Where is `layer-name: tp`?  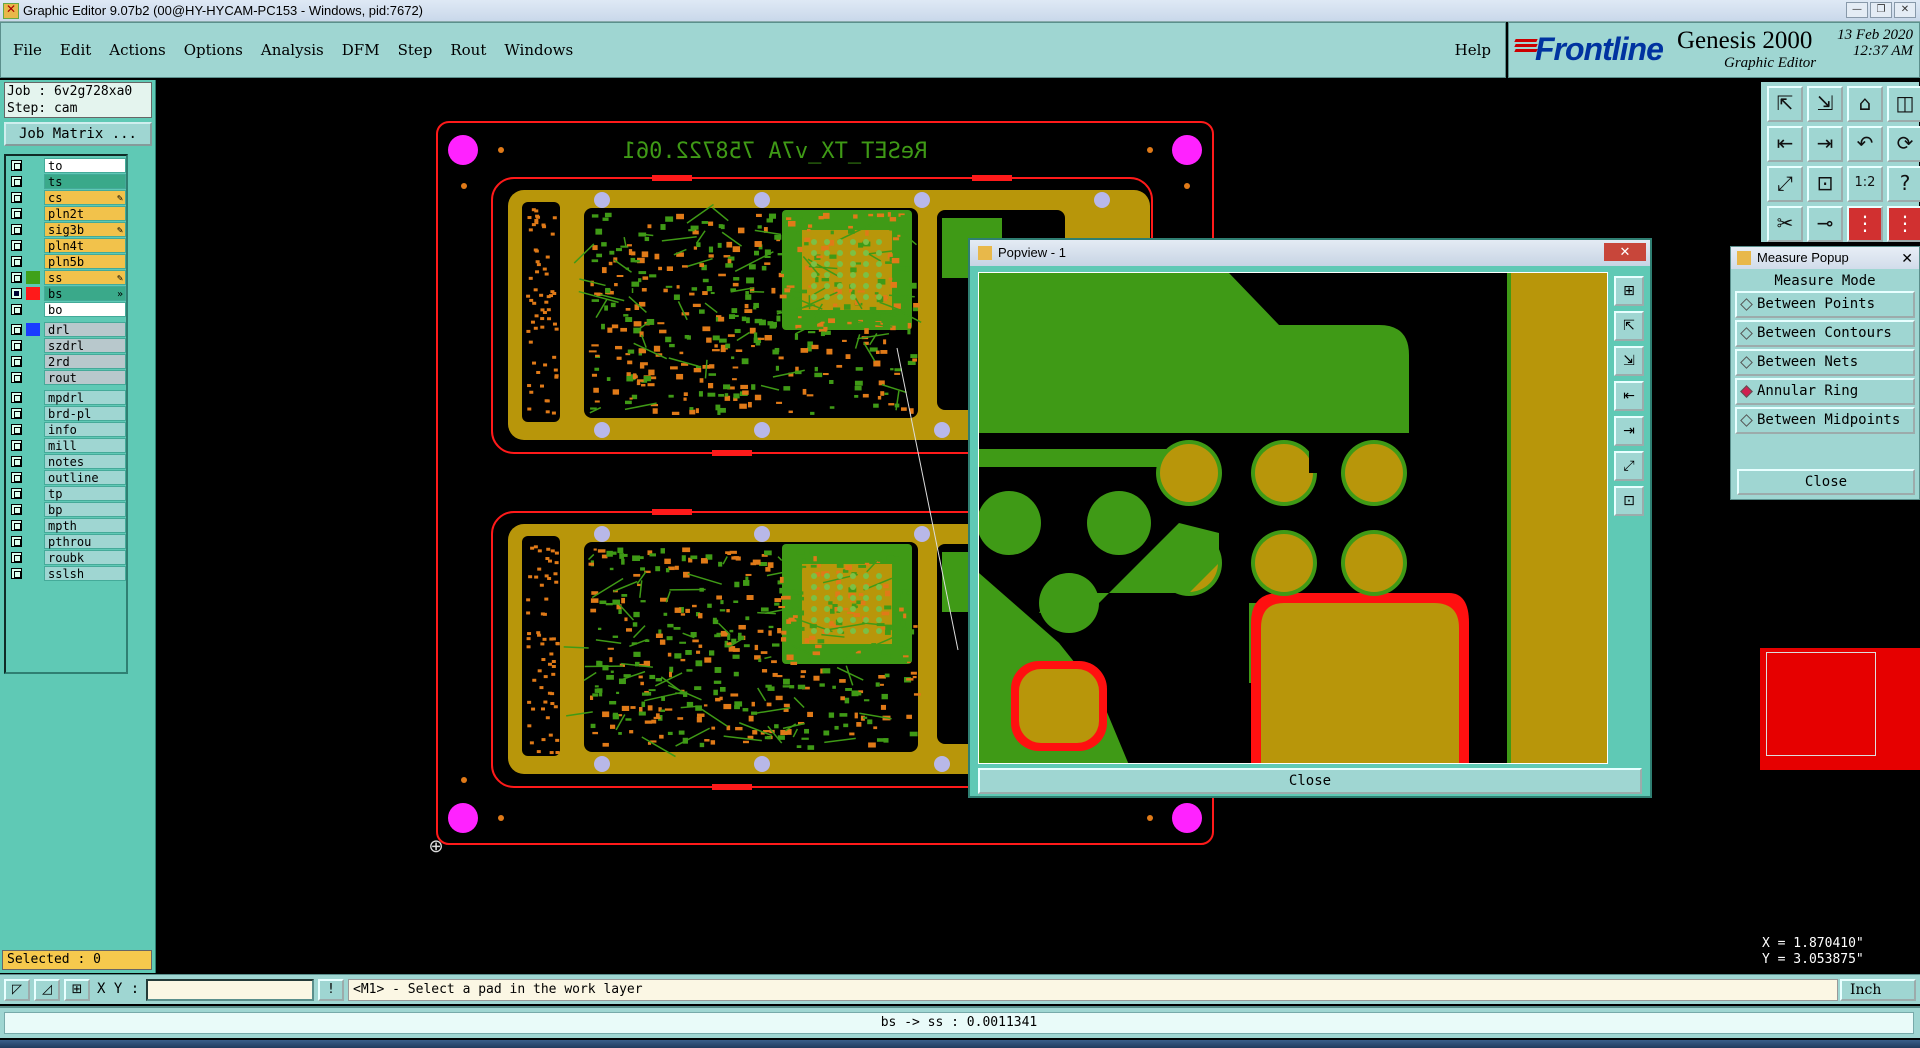
layer-name: tp is located at coordinates (85, 493).